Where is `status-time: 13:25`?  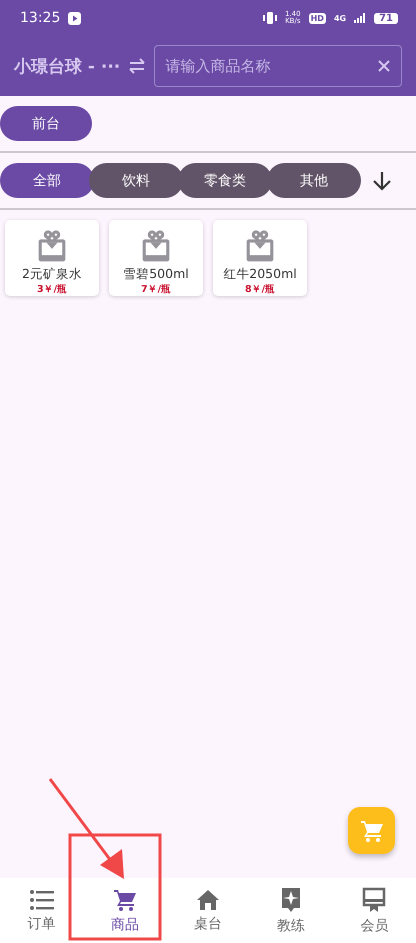
status-time: 13:25 is located at coordinates (40, 18).